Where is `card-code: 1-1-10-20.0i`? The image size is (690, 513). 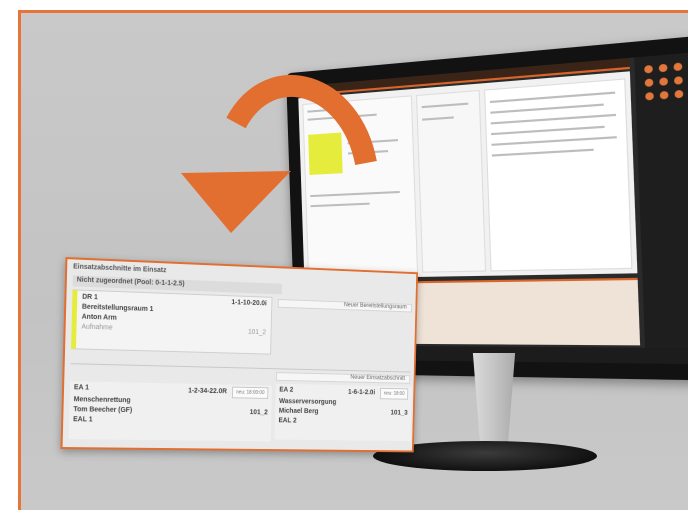
card-code: 1-1-10-20.0i is located at coordinates (249, 303).